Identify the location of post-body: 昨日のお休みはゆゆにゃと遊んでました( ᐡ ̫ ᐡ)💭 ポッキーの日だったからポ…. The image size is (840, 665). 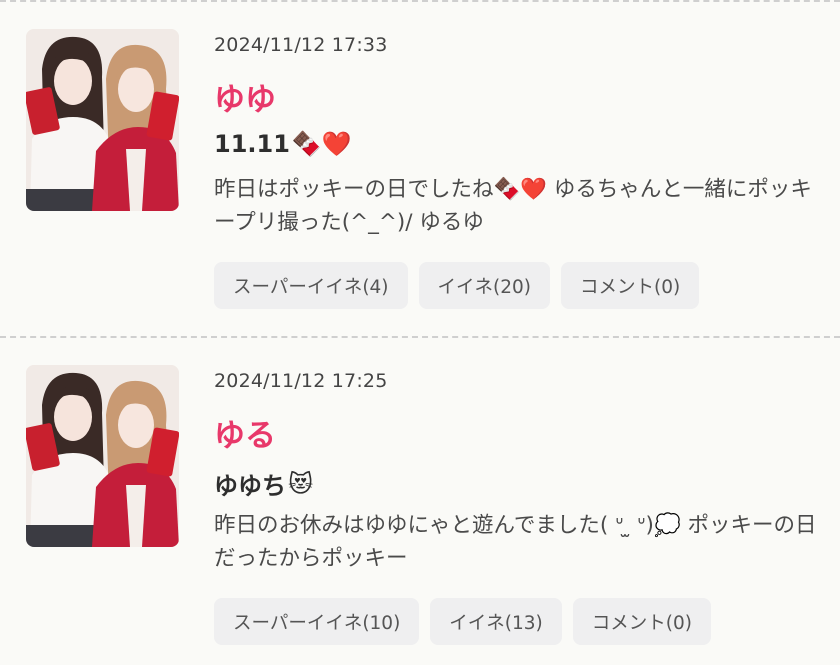
(515, 542).